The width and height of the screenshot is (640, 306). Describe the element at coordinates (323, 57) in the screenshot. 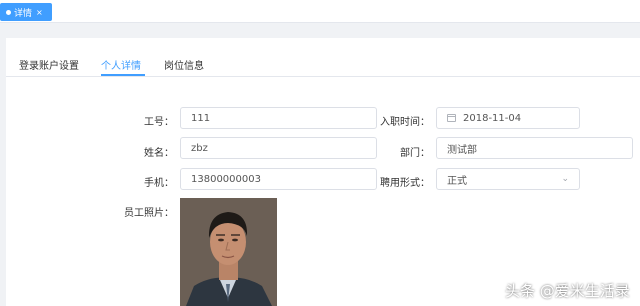

I see `subtab-bar: 登录账户设置 个人详情 岗位信息` at that location.